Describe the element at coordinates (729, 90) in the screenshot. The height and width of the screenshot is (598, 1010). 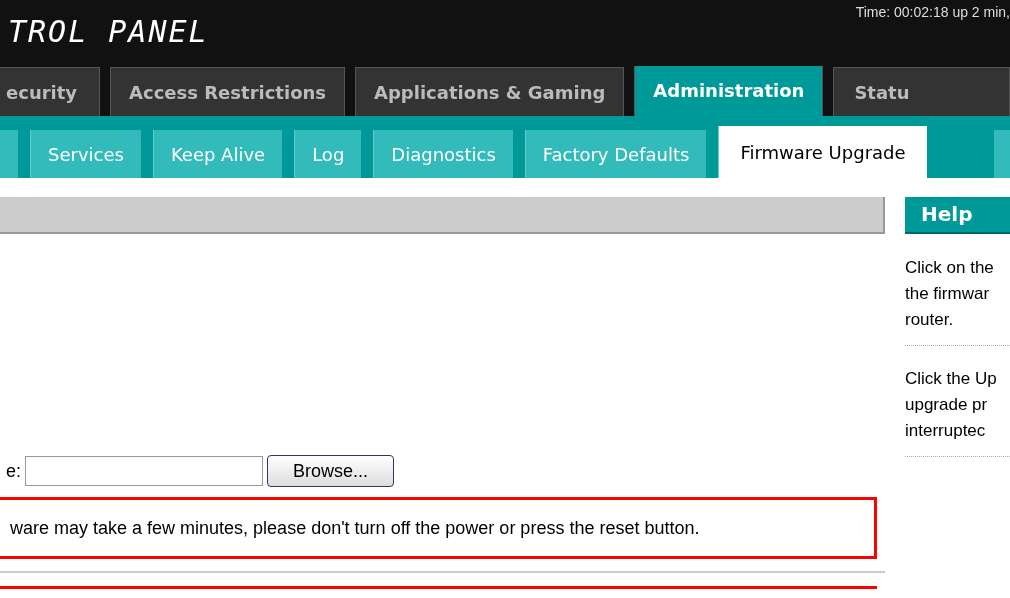
I see `nav-tab: Administration` at that location.